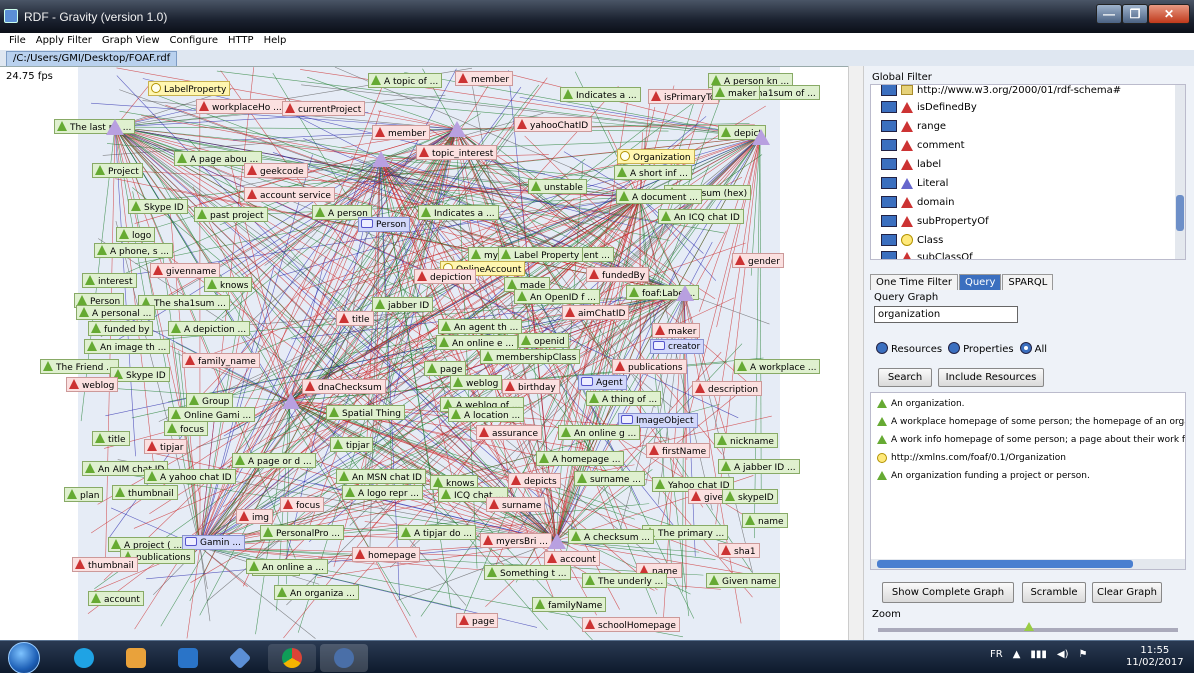  What do you see at coordinates (946, 314) in the screenshot?
I see `query-input` at bounding box center [946, 314].